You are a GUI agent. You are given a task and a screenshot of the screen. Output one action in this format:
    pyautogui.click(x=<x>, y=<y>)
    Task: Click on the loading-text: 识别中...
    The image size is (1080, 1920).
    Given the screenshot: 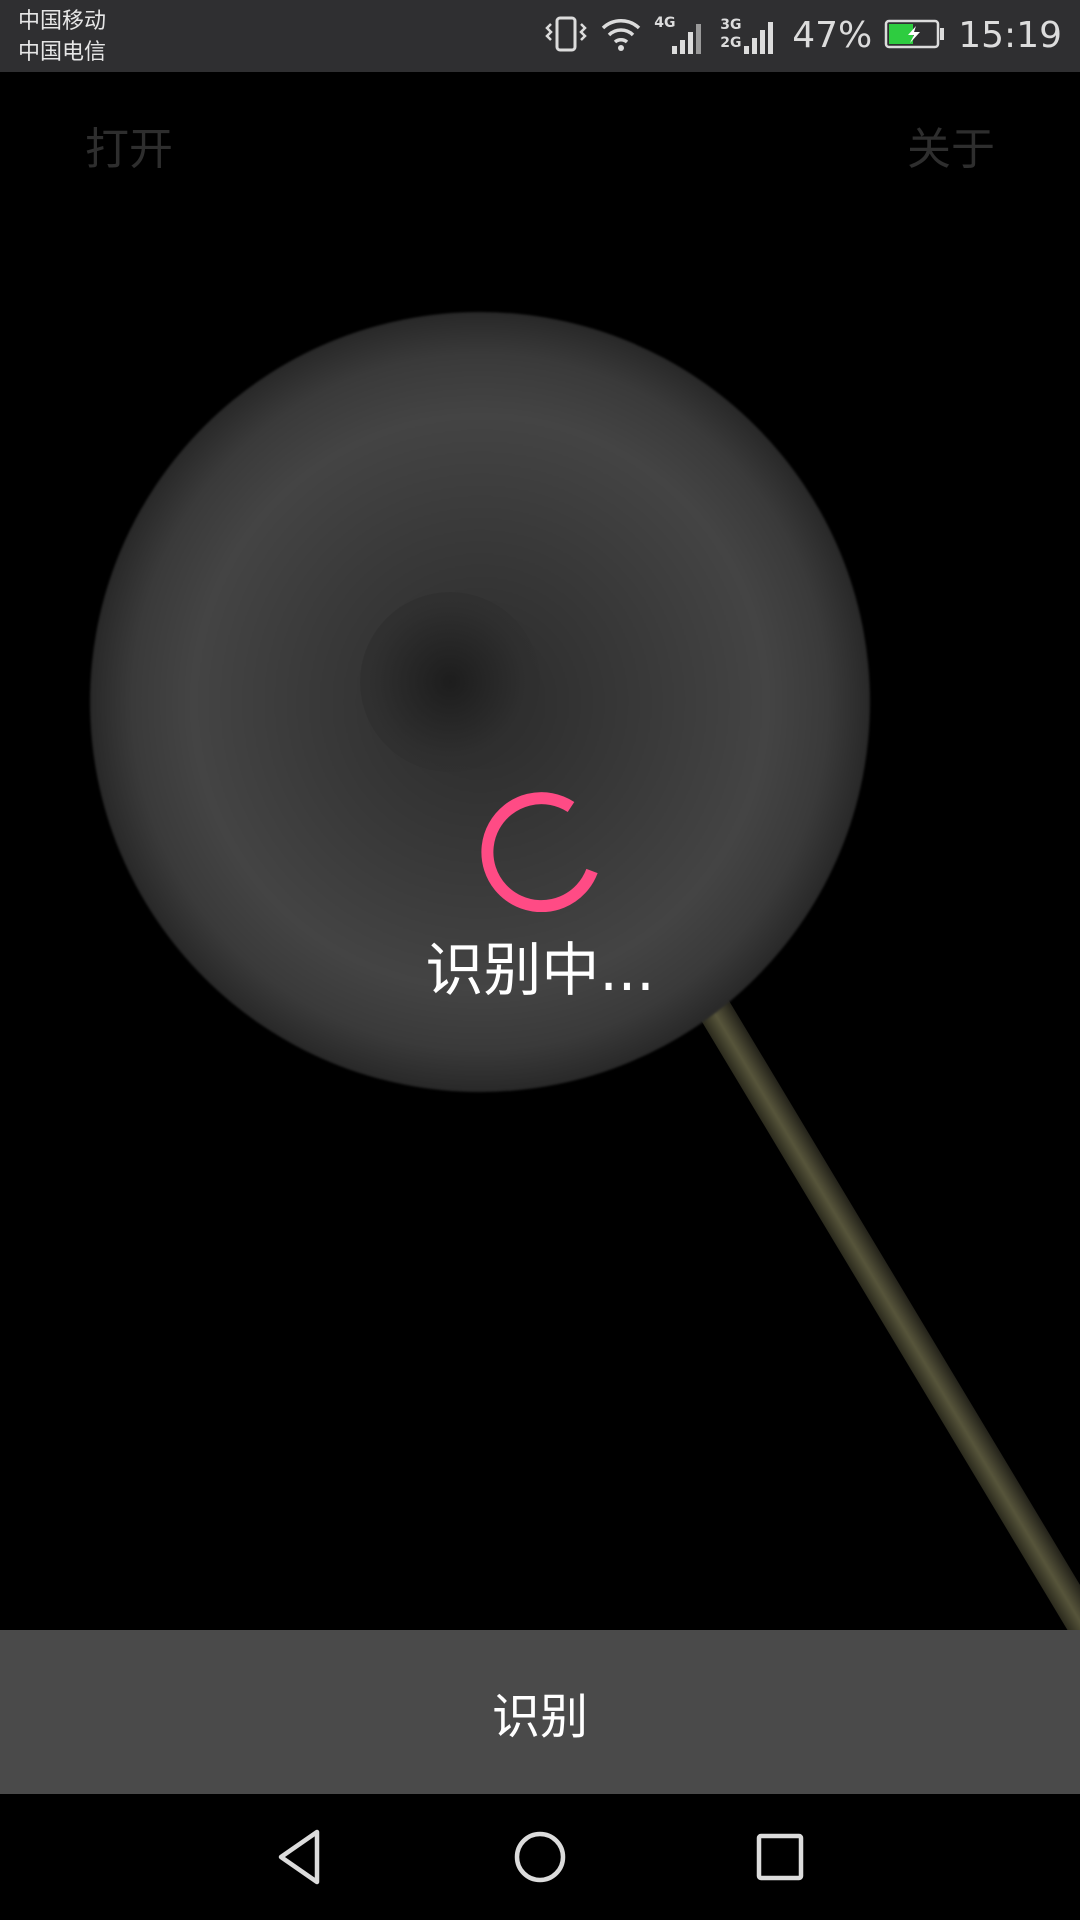 What is the action you would take?
    pyautogui.click(x=540, y=970)
    